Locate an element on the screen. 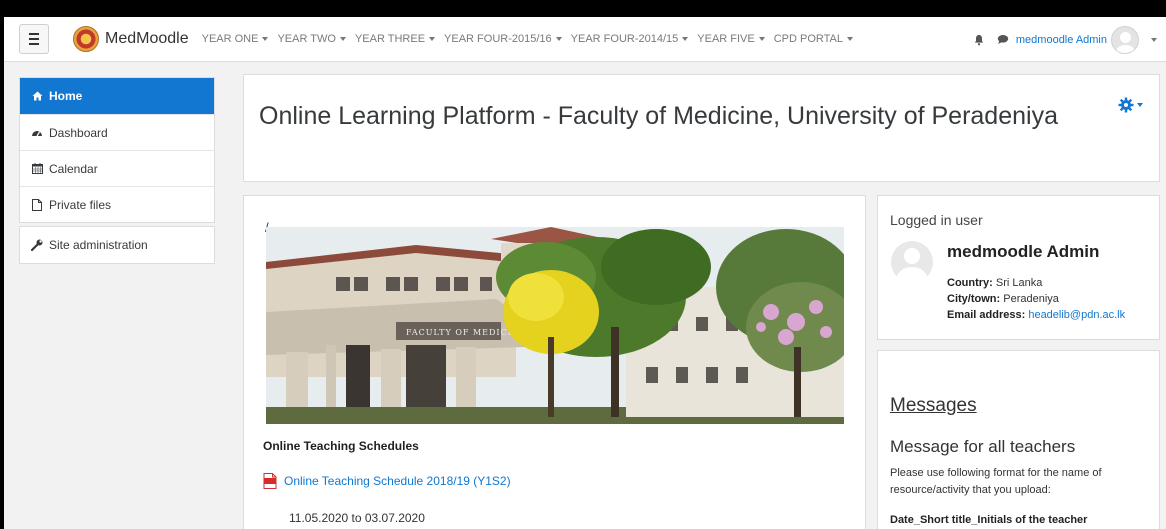 The height and width of the screenshot is (529, 1166). menu-icon is located at coordinates (34, 39).